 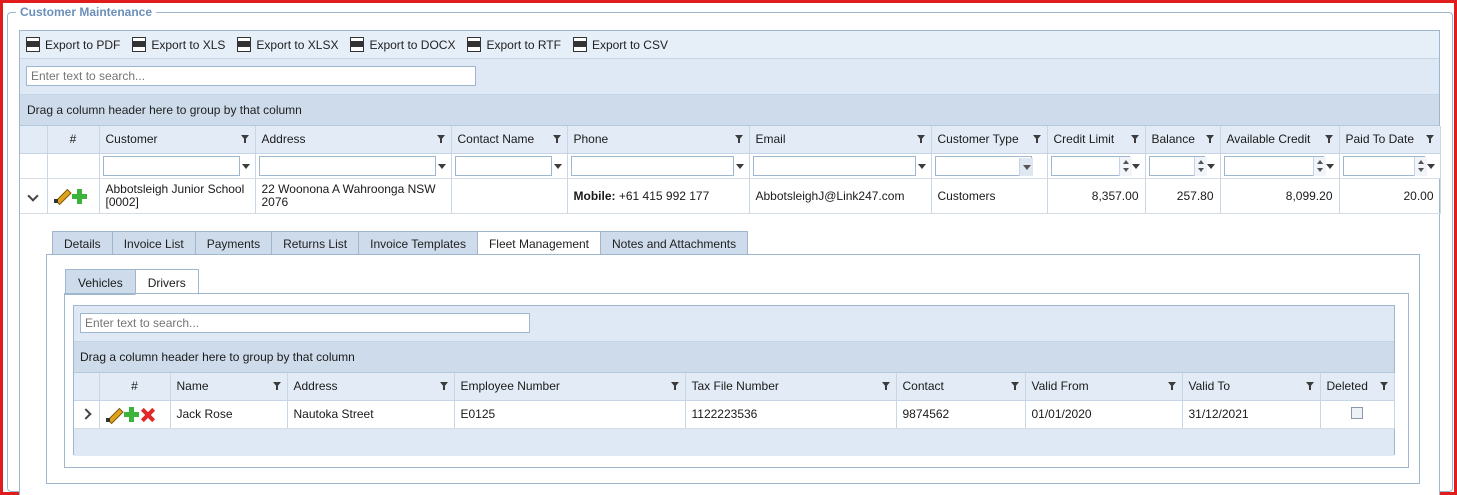 I want to click on column-header-customer-type: Customer Type, so click(x=989, y=140).